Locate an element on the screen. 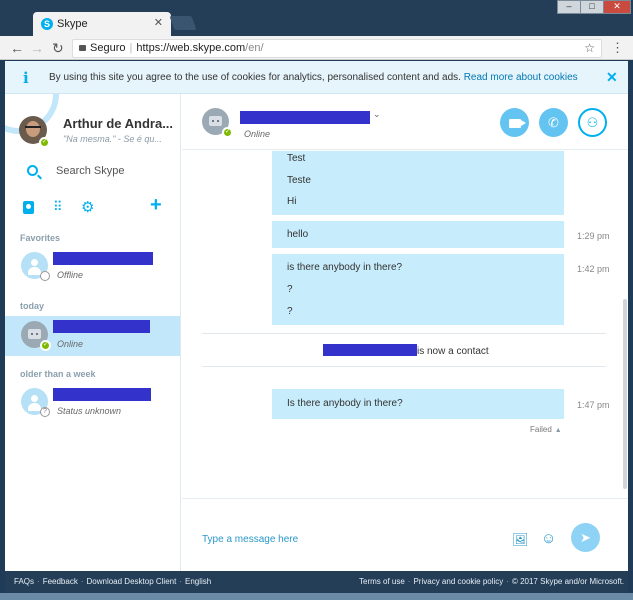 The height and width of the screenshot is (600, 633). chevron-down-icon: ⌄ is located at coordinates (377, 114).